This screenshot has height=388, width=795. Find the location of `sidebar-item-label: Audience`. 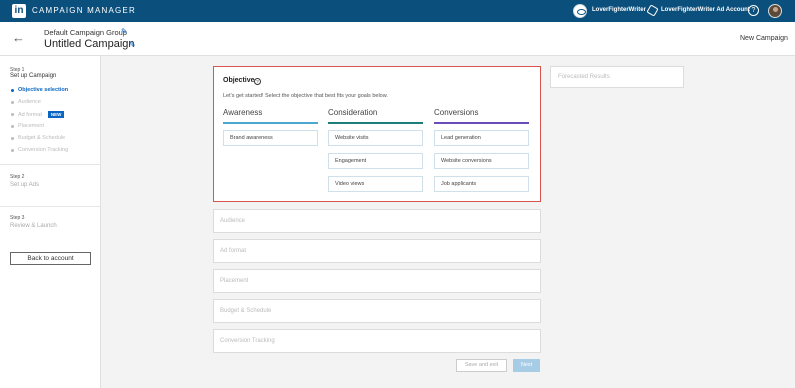

sidebar-item-label: Audience is located at coordinates (29, 102).